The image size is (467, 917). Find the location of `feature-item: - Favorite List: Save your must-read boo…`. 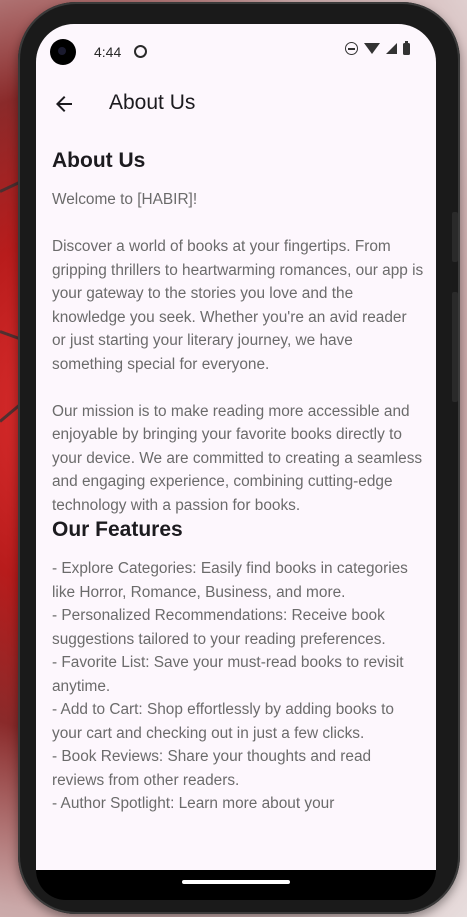

feature-item: - Favorite List: Save your must-read boo… is located at coordinates (228, 674).